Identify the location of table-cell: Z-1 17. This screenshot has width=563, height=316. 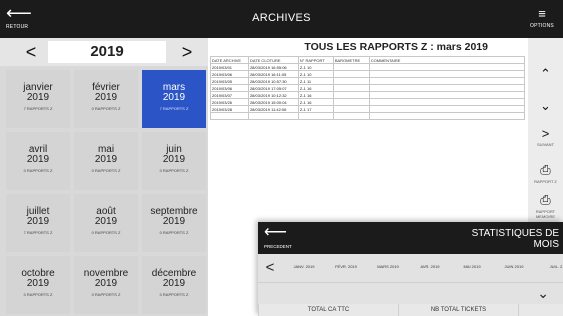
(315, 109).